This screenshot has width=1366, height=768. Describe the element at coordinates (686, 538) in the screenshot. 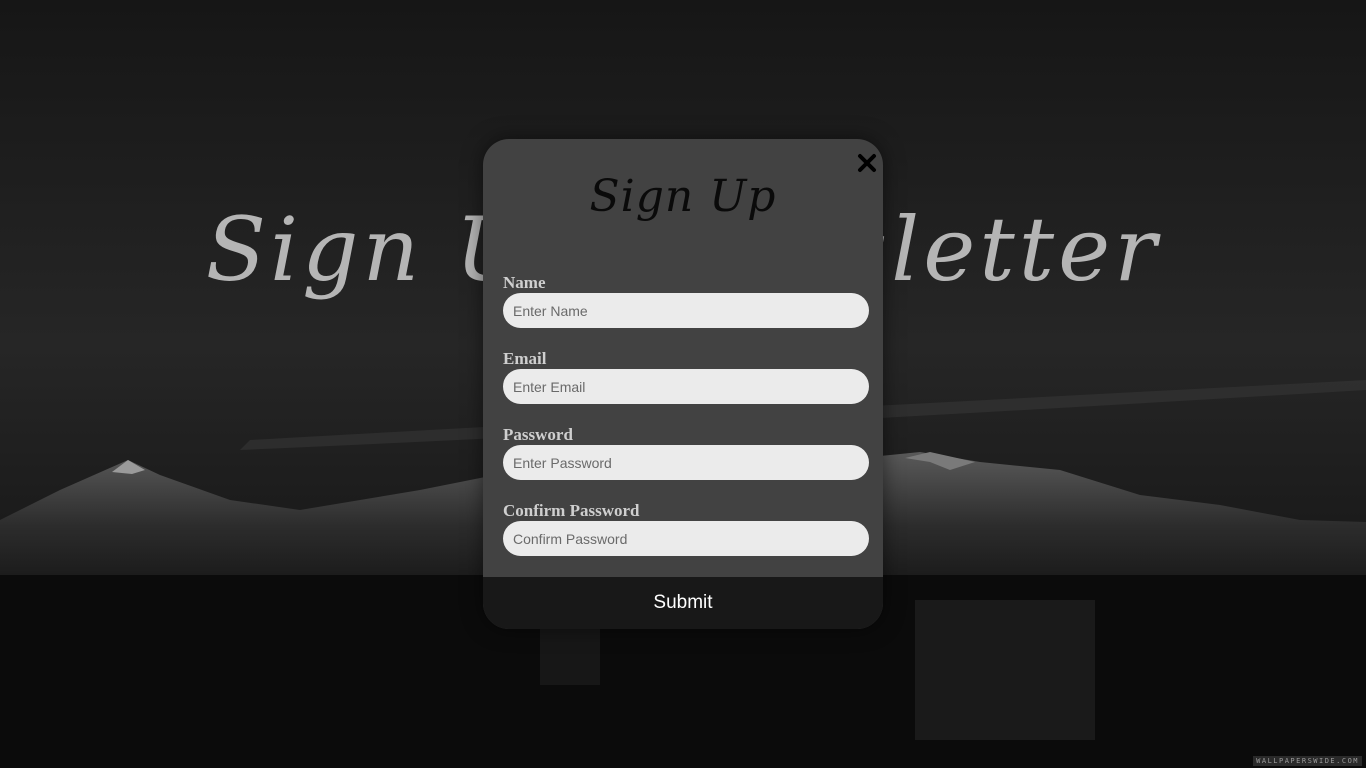

I see `confirm-password-input` at that location.